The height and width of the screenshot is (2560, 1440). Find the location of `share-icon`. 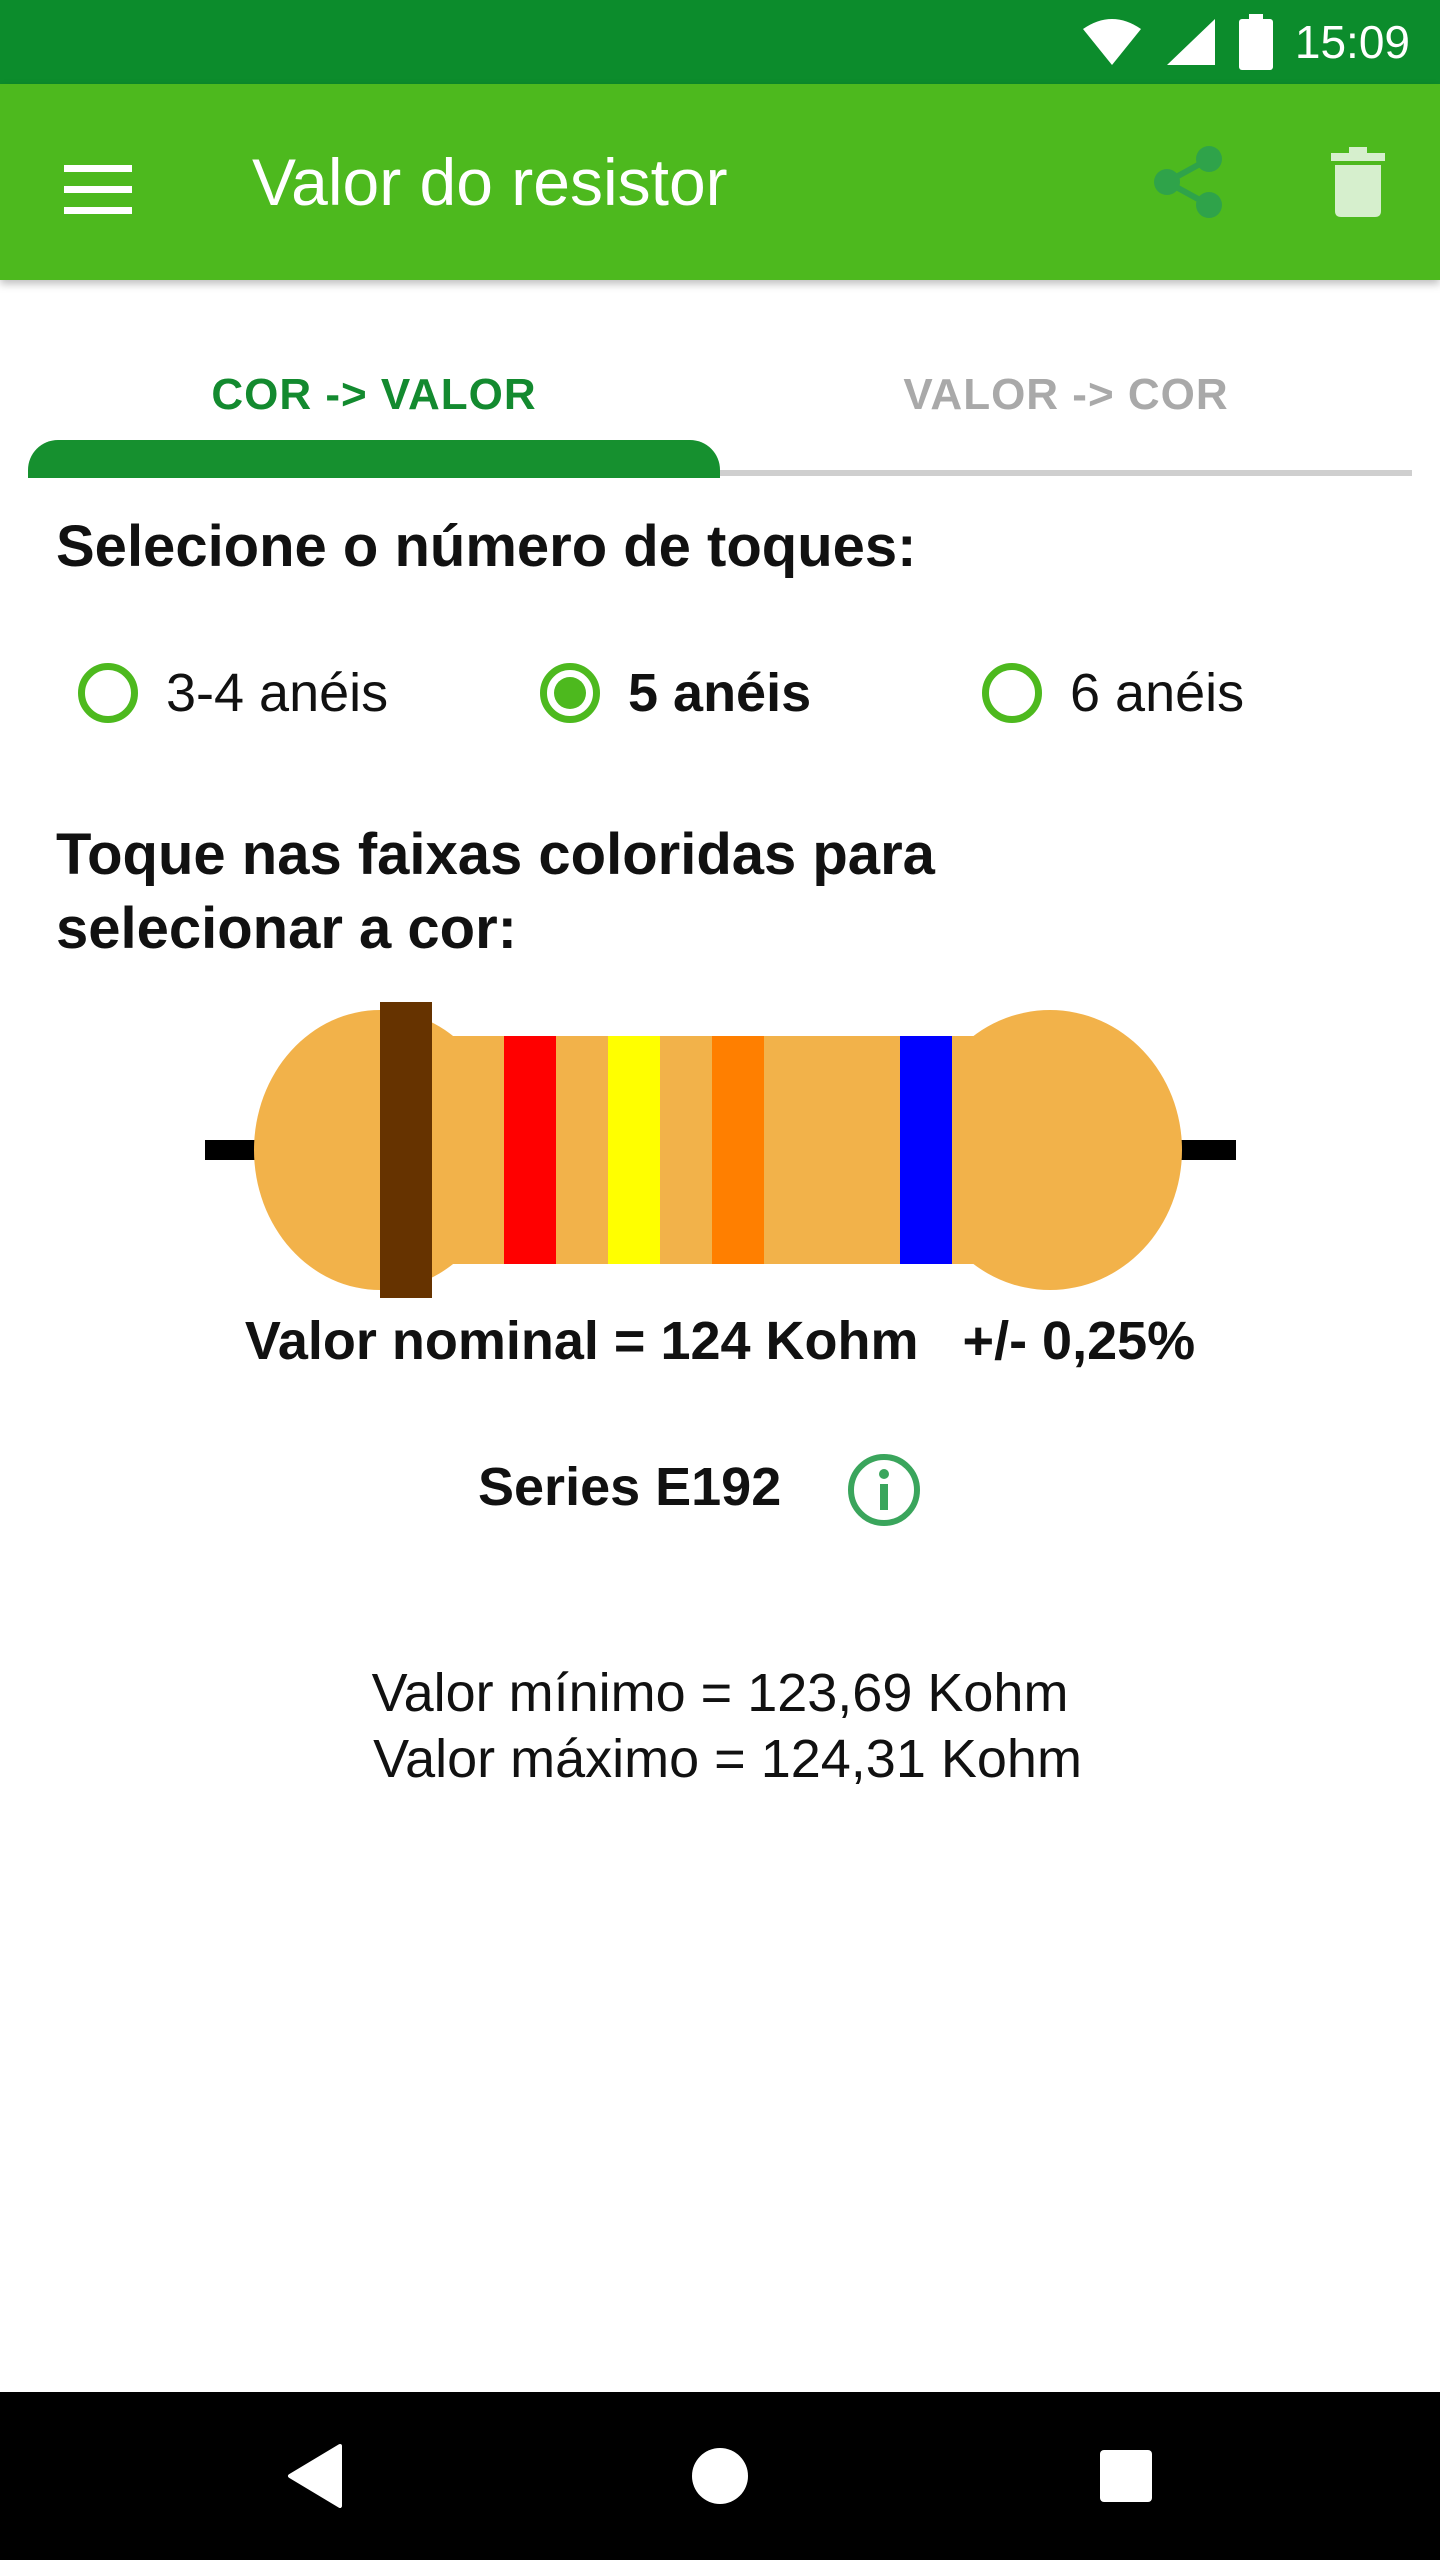

share-icon is located at coordinates (1188, 182).